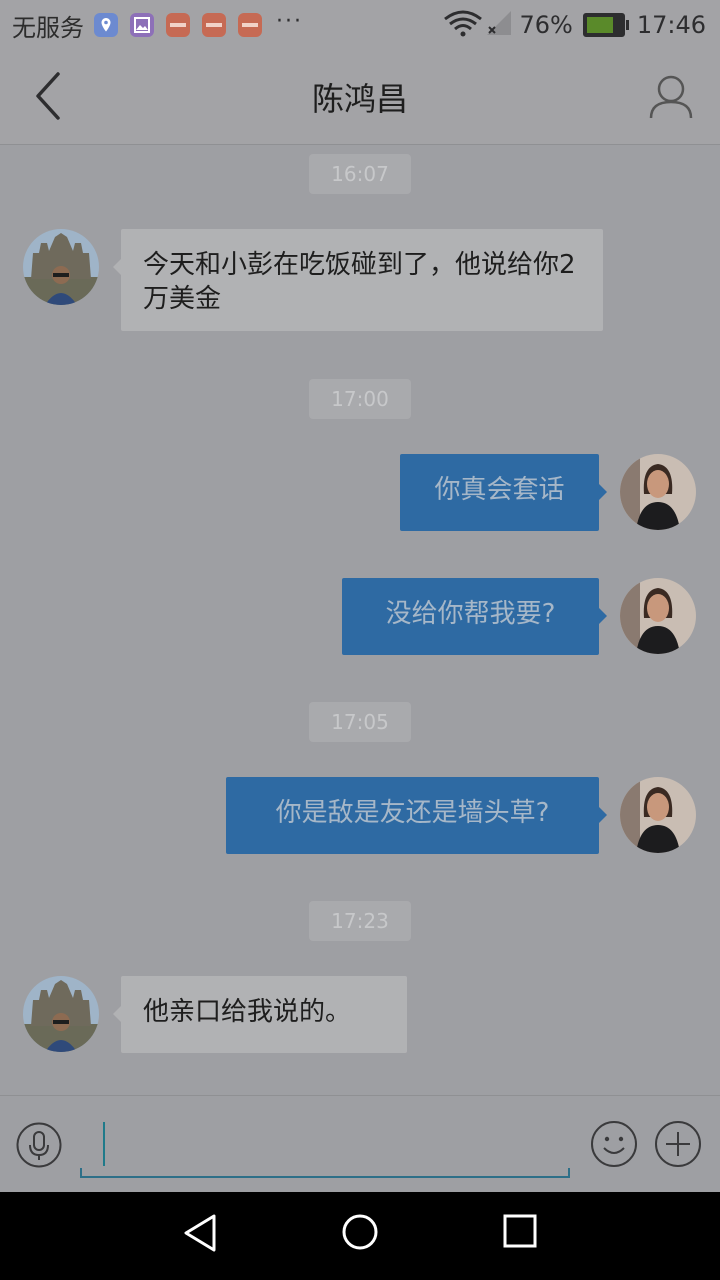 The image size is (720, 1280). I want to click on microphone-icon, so click(39, 1145).